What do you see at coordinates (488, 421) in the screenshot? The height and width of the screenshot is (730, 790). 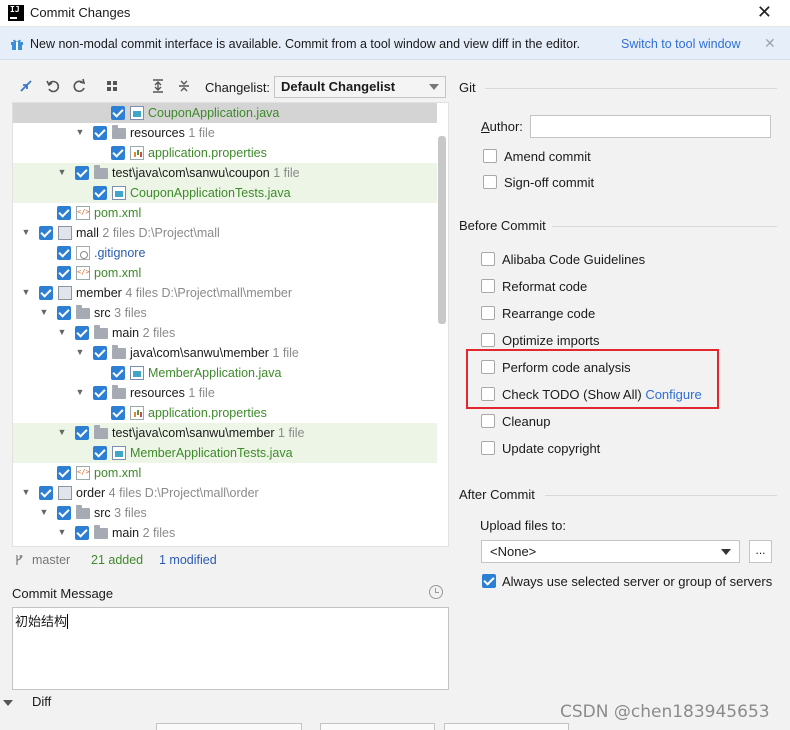 I see `cleanup-checkbox` at bounding box center [488, 421].